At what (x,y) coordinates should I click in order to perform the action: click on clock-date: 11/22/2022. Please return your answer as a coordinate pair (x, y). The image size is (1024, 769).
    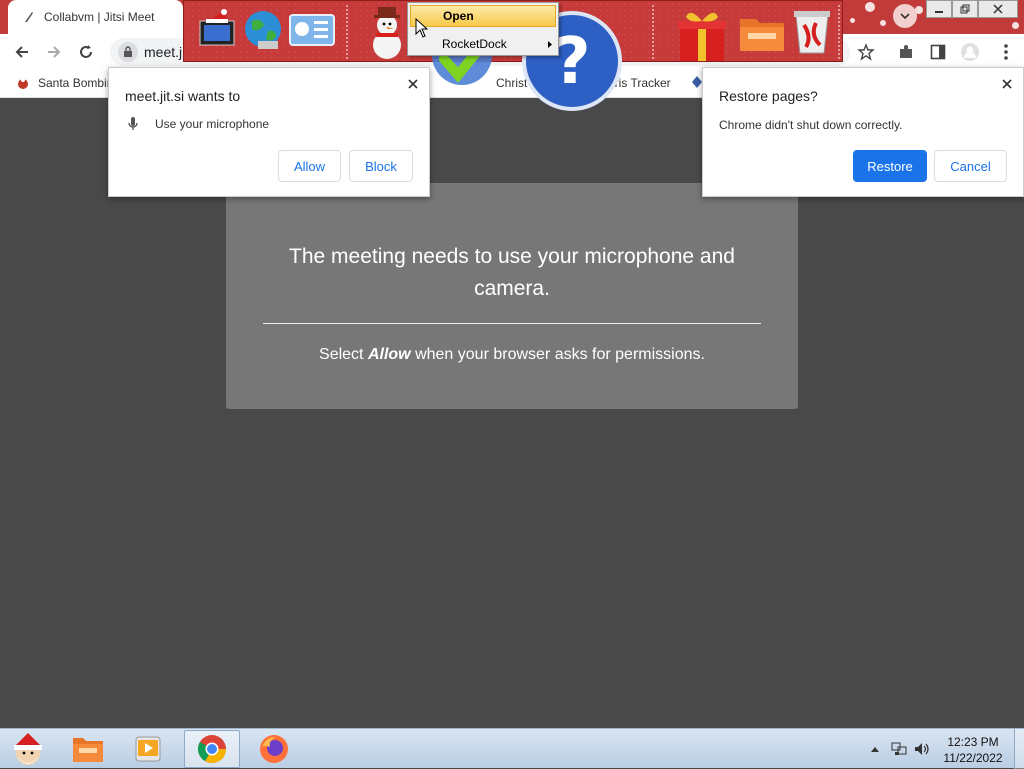
    Looking at the image, I should click on (973, 758).